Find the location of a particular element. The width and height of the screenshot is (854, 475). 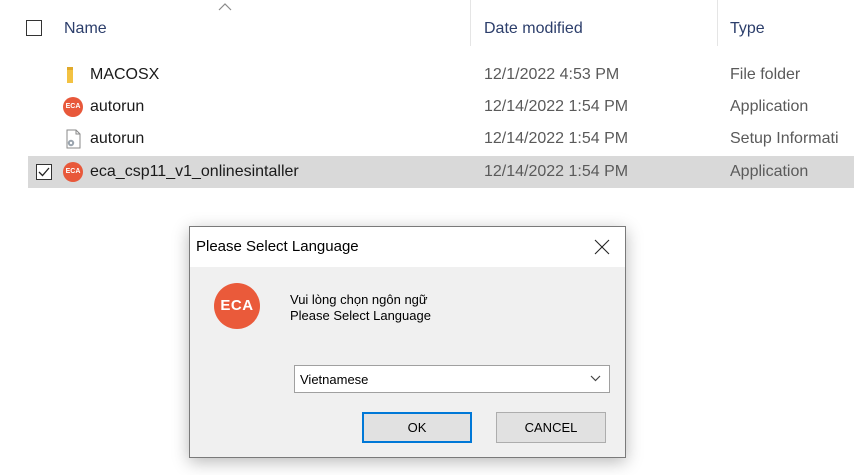

setup-info-icon is located at coordinates (73, 139).